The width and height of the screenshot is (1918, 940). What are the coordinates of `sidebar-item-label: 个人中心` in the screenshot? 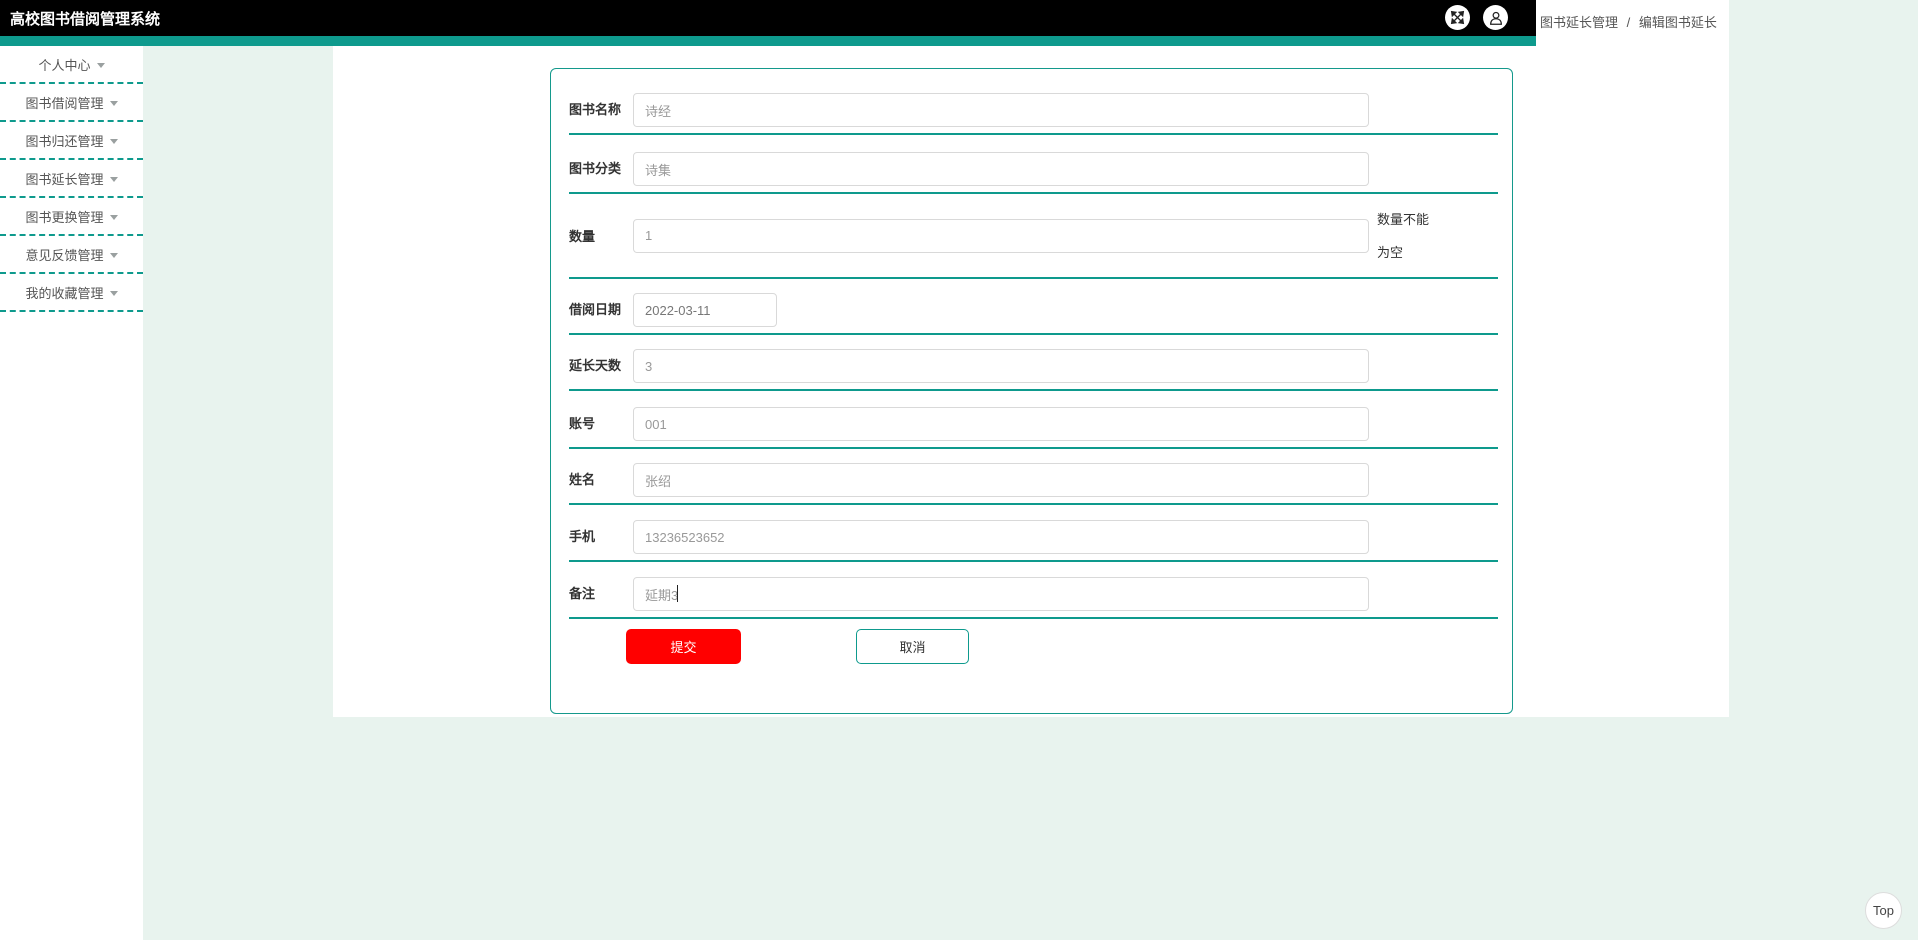 It's located at (64, 65).